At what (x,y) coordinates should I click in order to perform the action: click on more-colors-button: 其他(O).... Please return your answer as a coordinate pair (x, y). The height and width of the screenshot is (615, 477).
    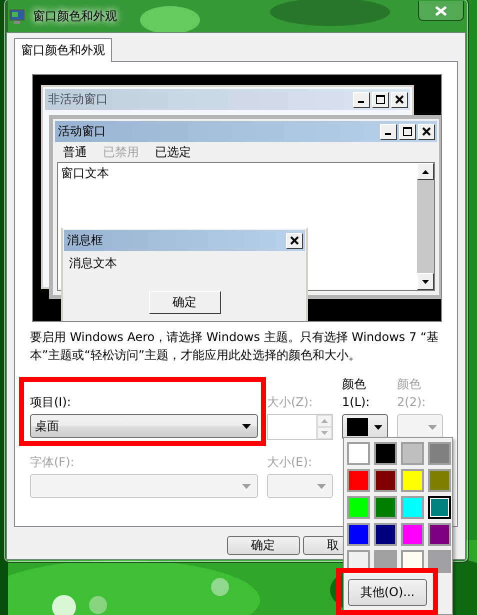
    Looking at the image, I should click on (387, 592).